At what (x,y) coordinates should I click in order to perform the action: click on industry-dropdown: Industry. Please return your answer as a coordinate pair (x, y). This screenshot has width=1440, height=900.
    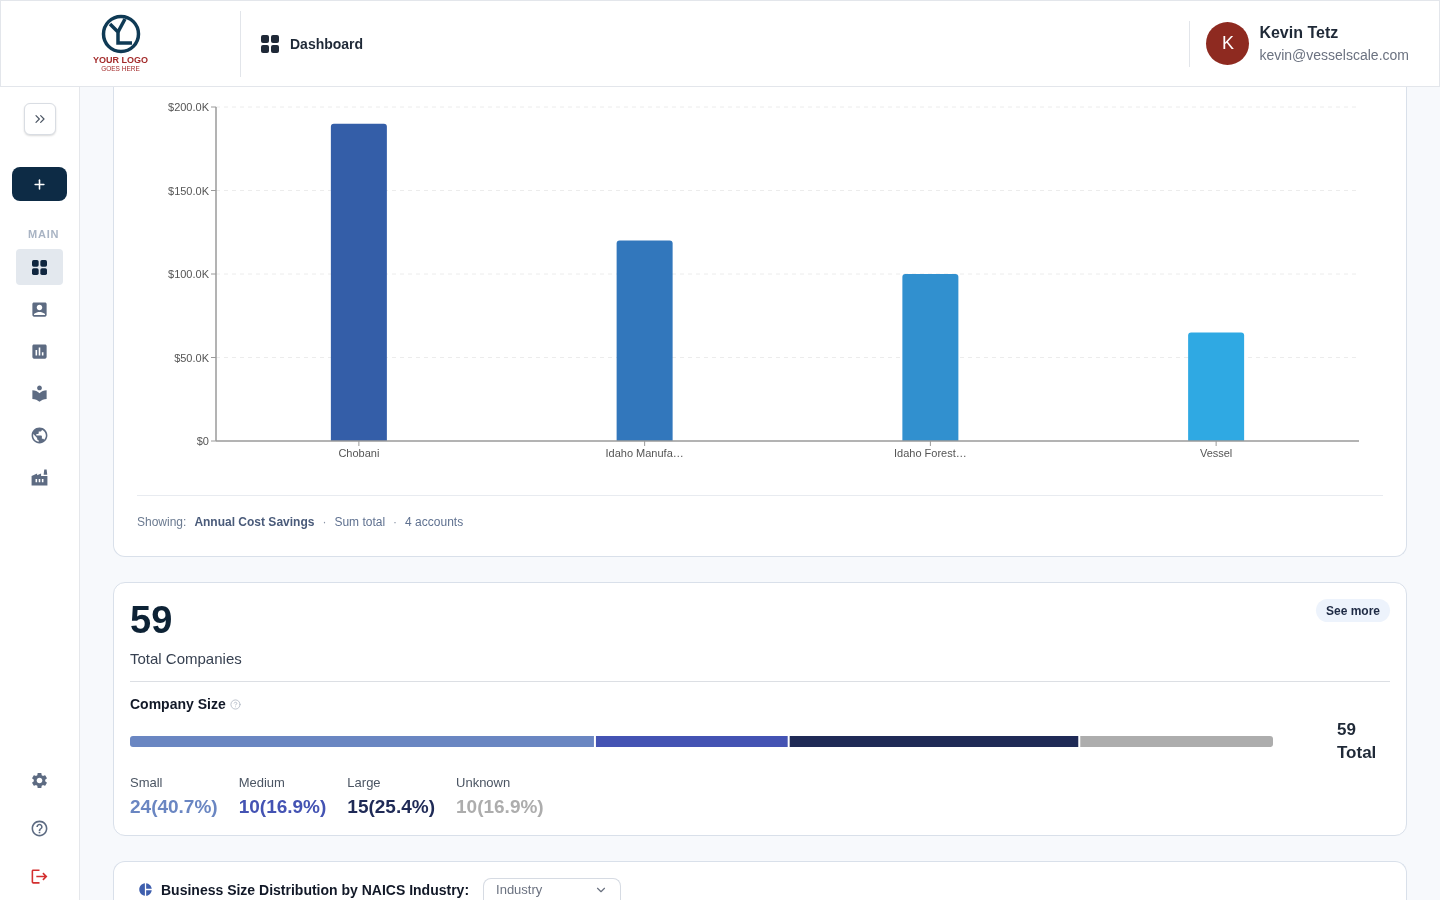
    Looking at the image, I should click on (552, 889).